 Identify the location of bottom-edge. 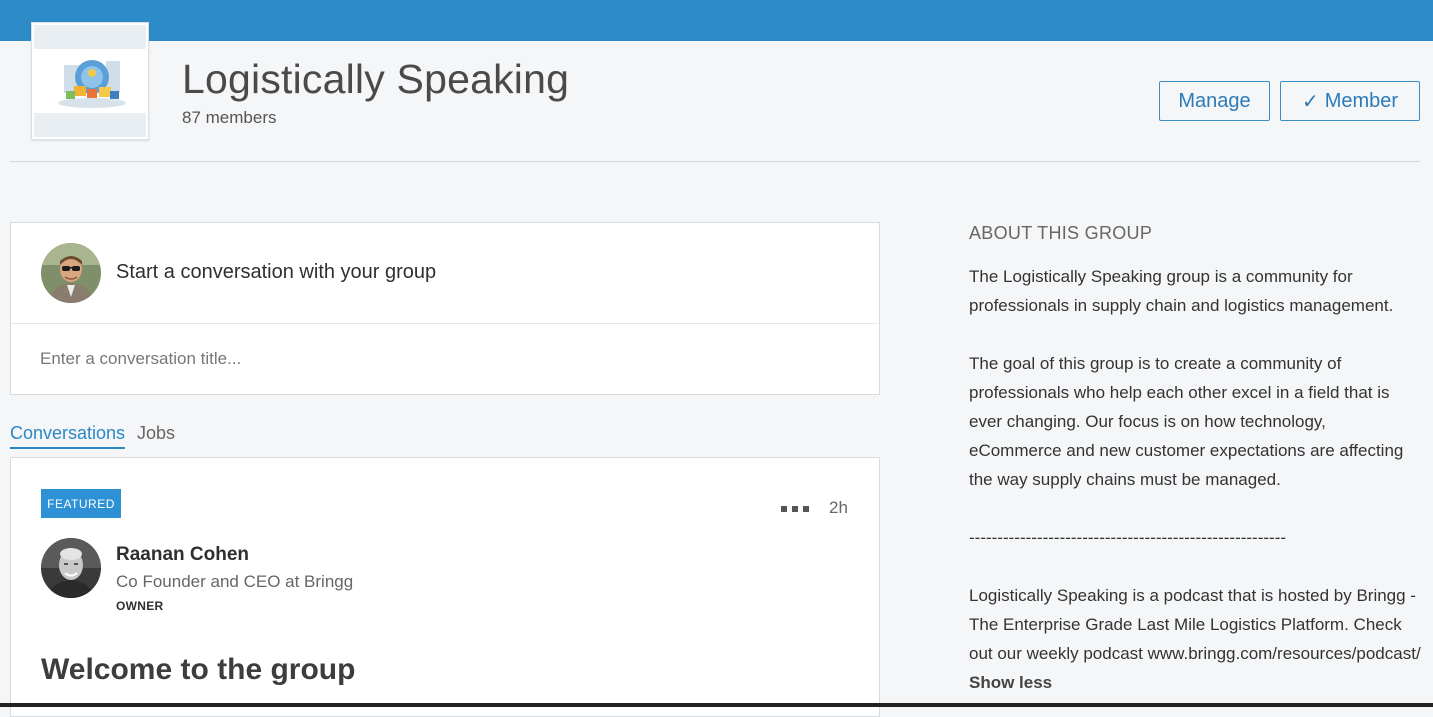
(716, 705).